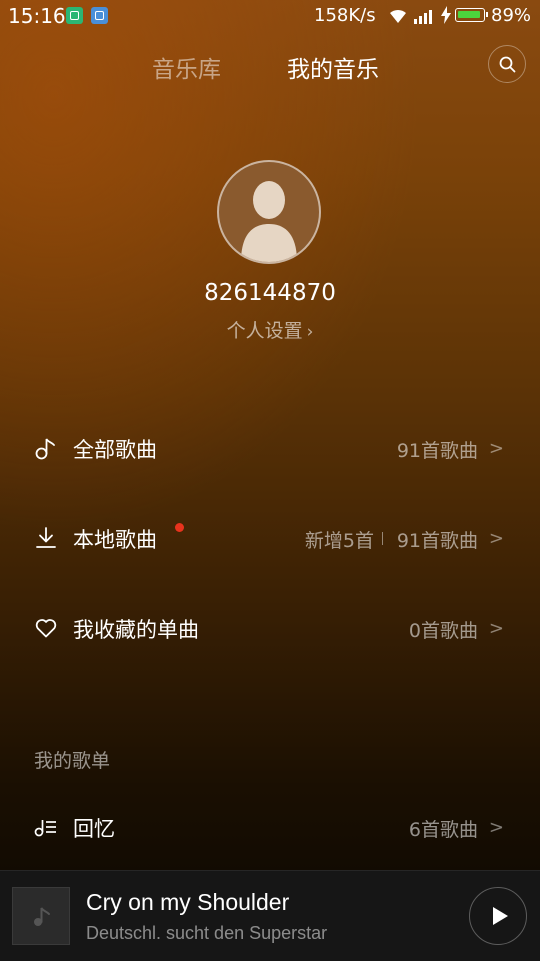 The width and height of the screenshot is (540, 961). What do you see at coordinates (264, 331) in the screenshot?
I see `profile-settings-label: 个人设置` at bounding box center [264, 331].